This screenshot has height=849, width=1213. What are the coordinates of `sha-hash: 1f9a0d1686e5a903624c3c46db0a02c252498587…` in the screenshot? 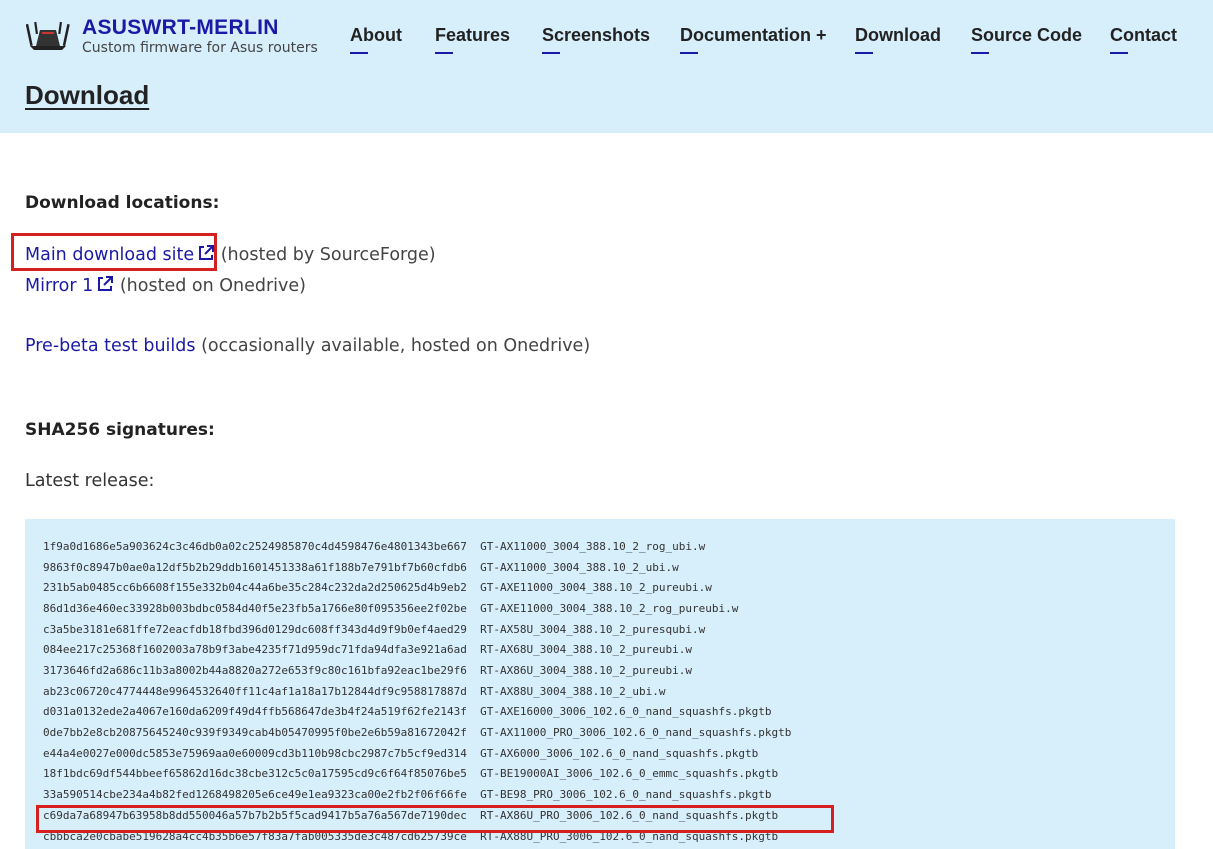 It's located at (255, 546).